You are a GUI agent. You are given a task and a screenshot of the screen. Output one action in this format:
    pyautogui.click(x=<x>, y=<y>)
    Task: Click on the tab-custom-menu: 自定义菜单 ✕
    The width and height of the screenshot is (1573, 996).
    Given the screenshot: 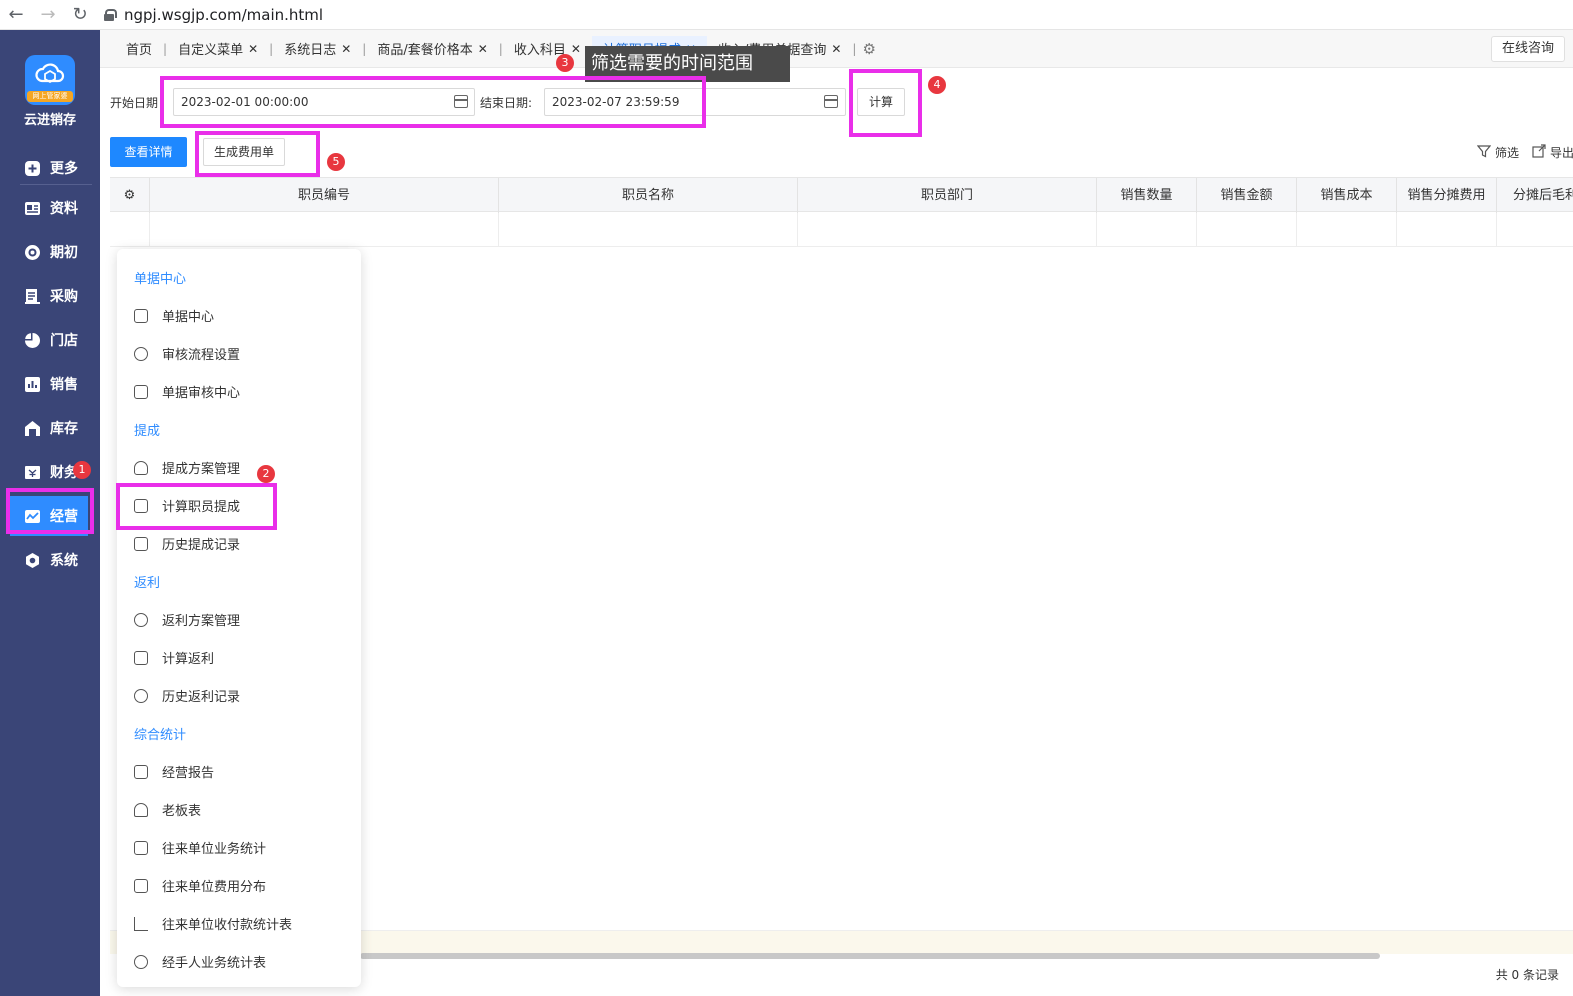 What is the action you would take?
    pyautogui.click(x=218, y=49)
    